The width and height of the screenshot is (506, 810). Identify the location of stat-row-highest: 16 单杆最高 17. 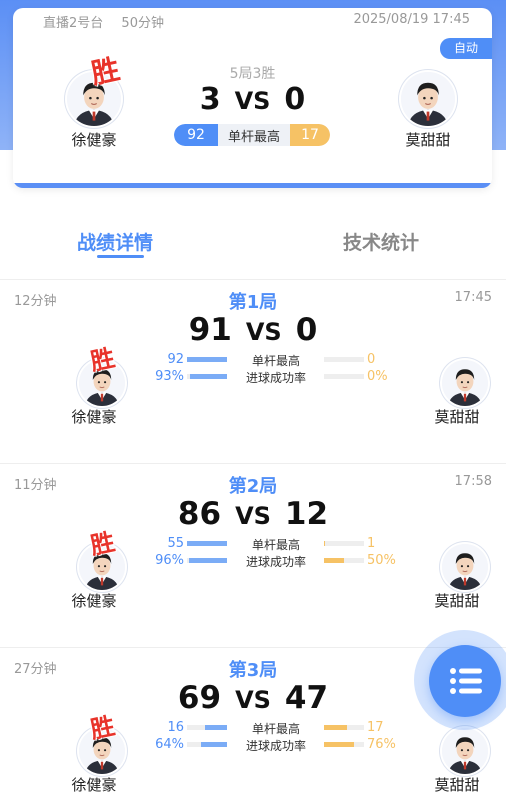
(280, 728).